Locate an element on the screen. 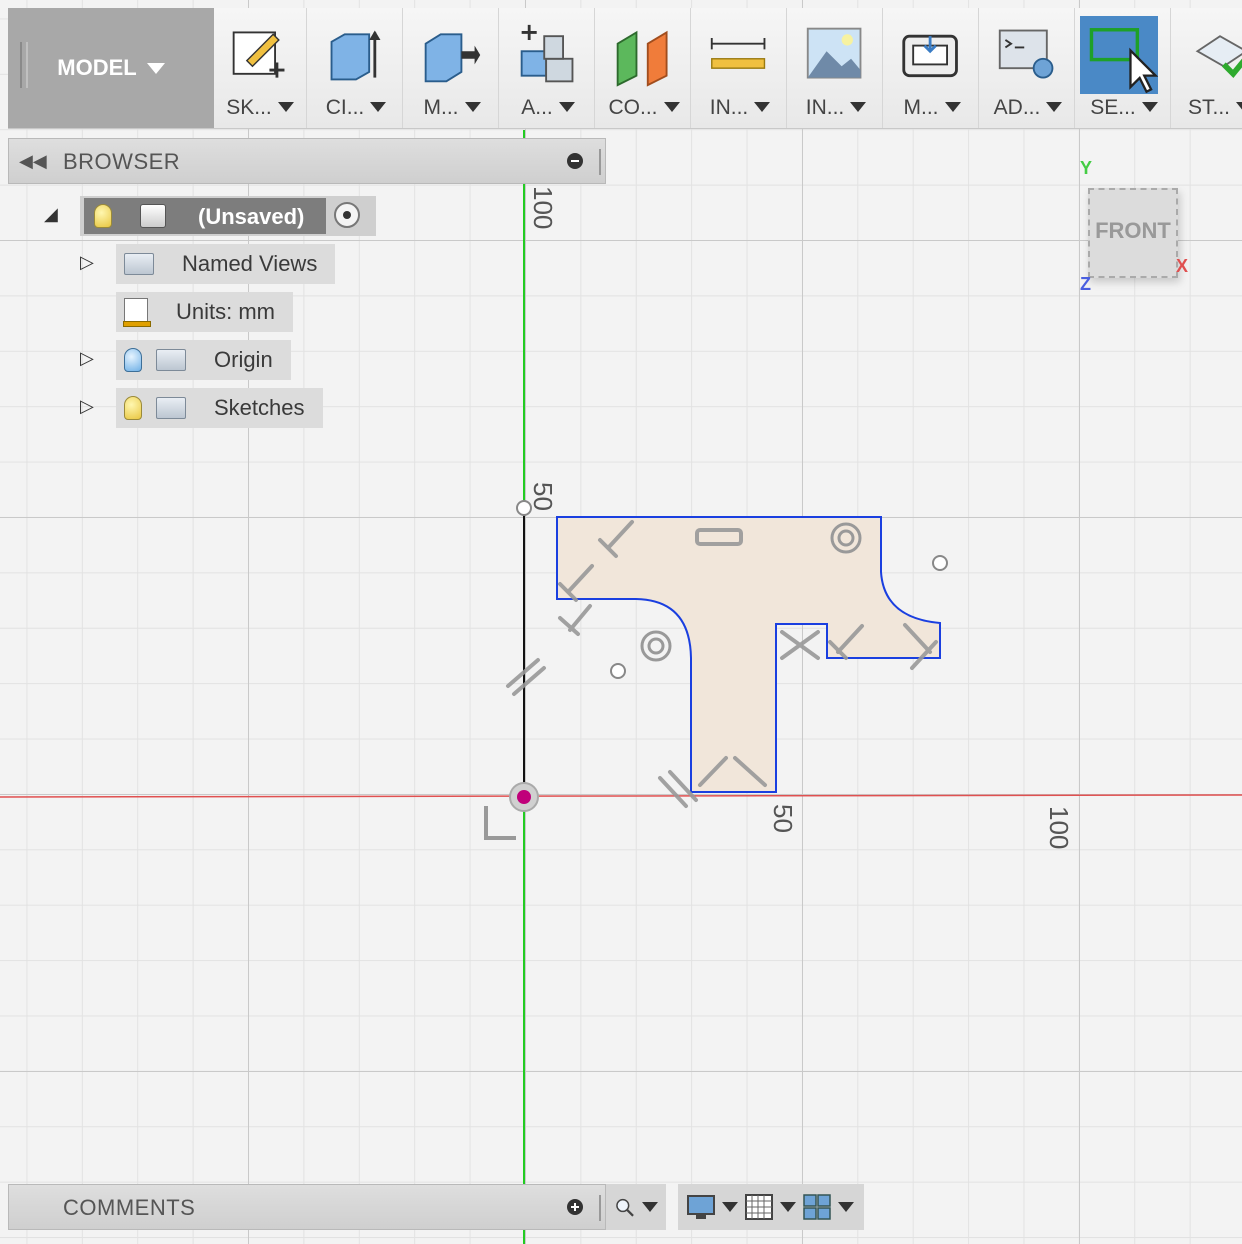 The image size is (1242, 1244). panel-divider is located at coordinates (600, 1208).